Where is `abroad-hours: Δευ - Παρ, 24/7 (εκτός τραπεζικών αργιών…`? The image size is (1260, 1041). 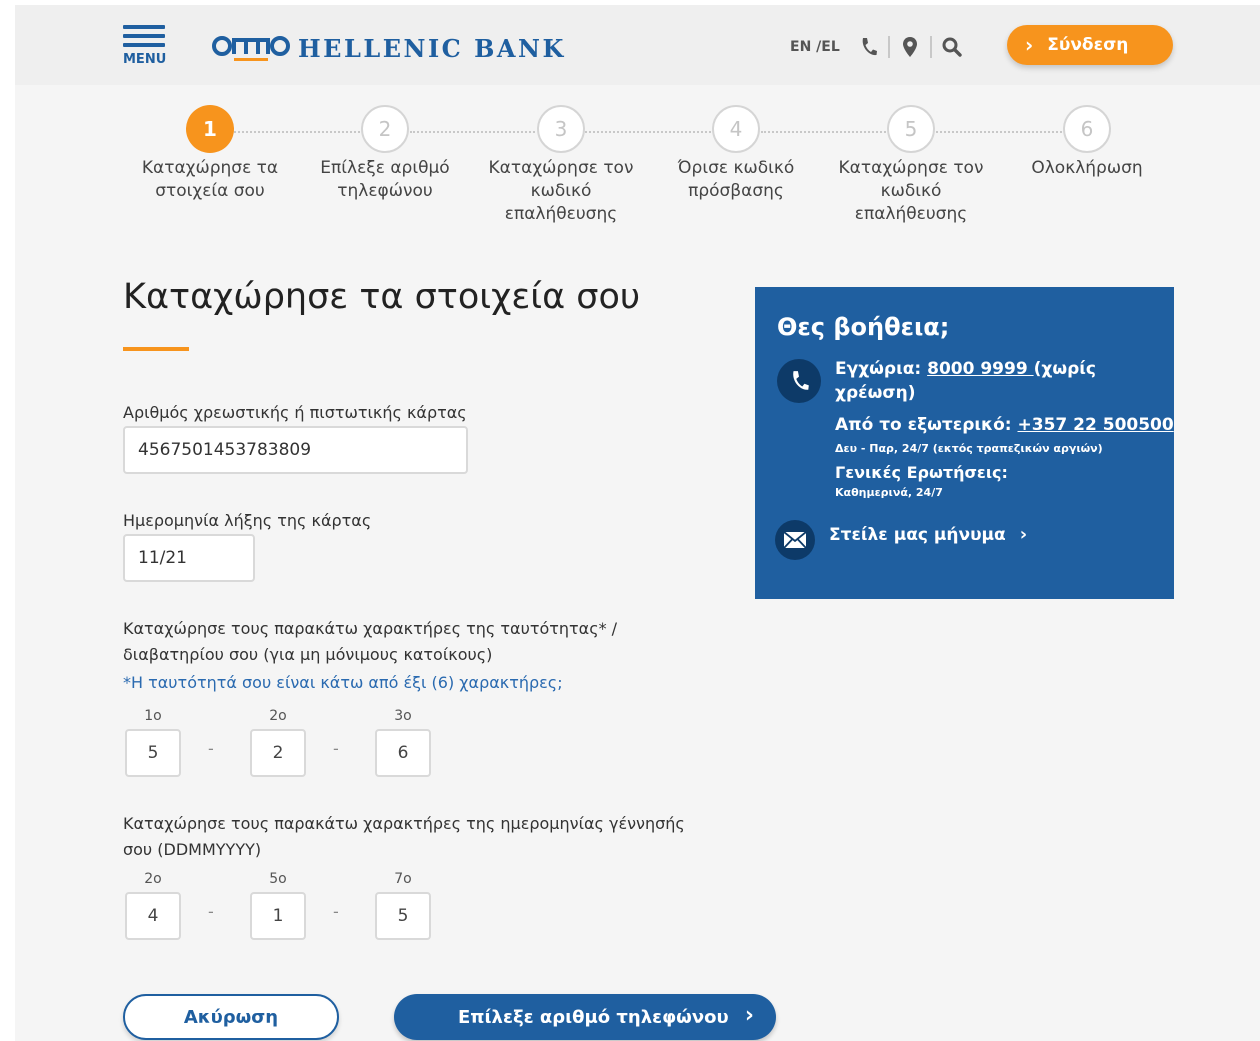 abroad-hours: Δευ - Παρ, 24/7 (εκτός τραπεζικών αργιών… is located at coordinates (969, 448).